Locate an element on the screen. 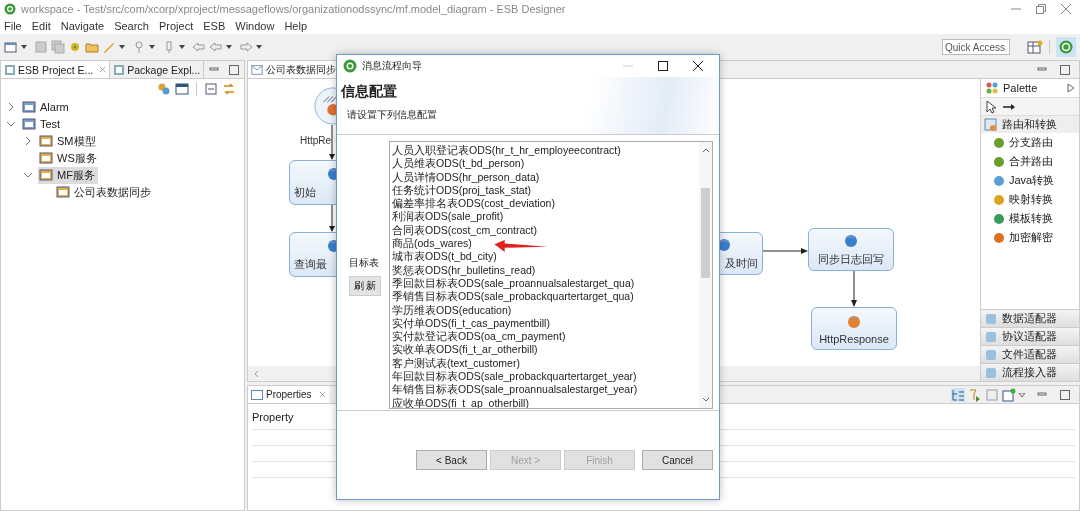 This screenshot has height=511, width=1080. tree-item: WS服务 is located at coordinates (69, 158).